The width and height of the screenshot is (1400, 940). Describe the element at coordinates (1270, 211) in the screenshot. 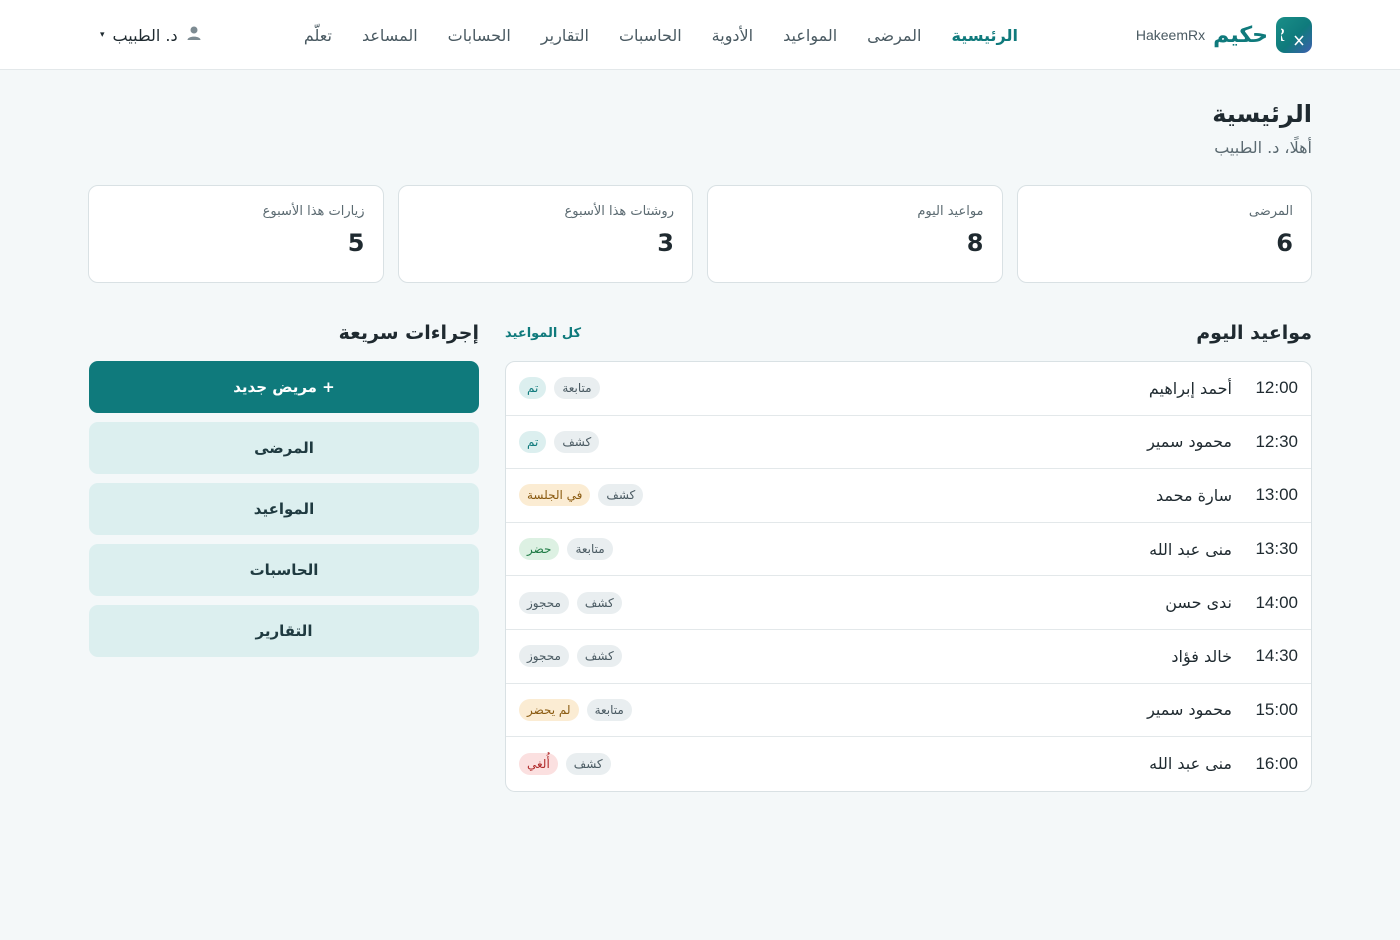

I see `stat-label: المرضى` at that location.